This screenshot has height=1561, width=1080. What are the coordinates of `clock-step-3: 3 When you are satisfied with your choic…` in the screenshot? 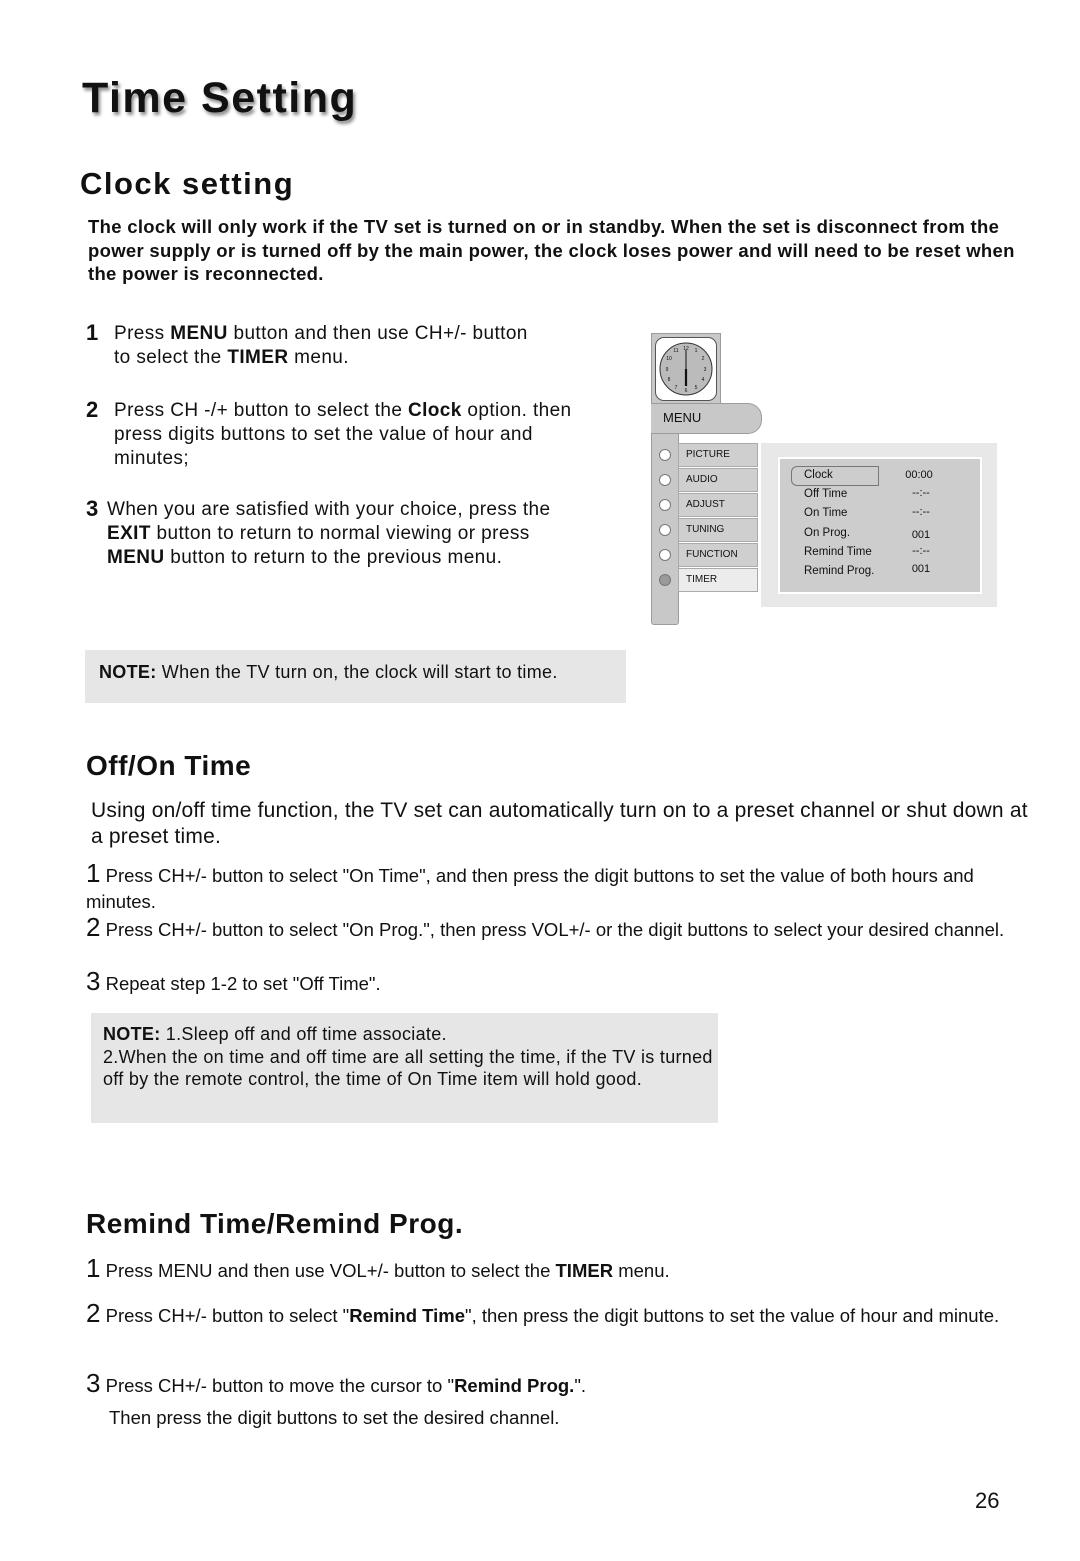 It's located at (318, 532).